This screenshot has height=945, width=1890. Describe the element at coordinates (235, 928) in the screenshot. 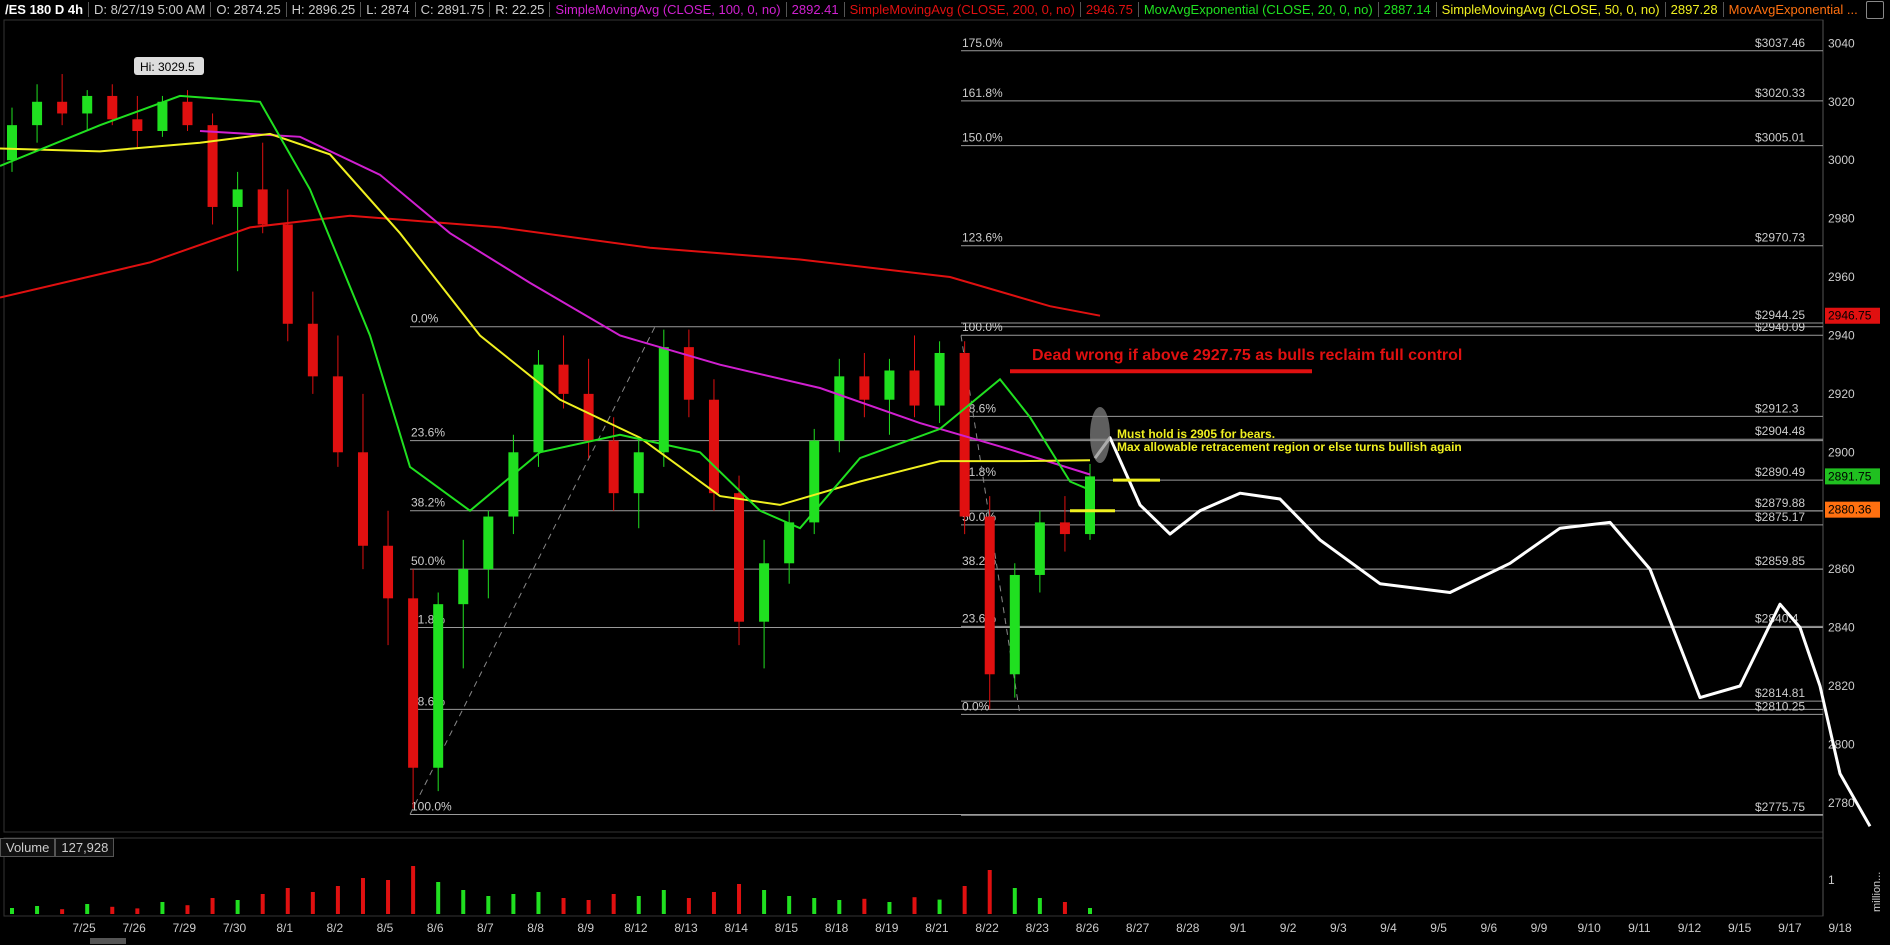

I see `x-tick-label: 7/30` at that location.